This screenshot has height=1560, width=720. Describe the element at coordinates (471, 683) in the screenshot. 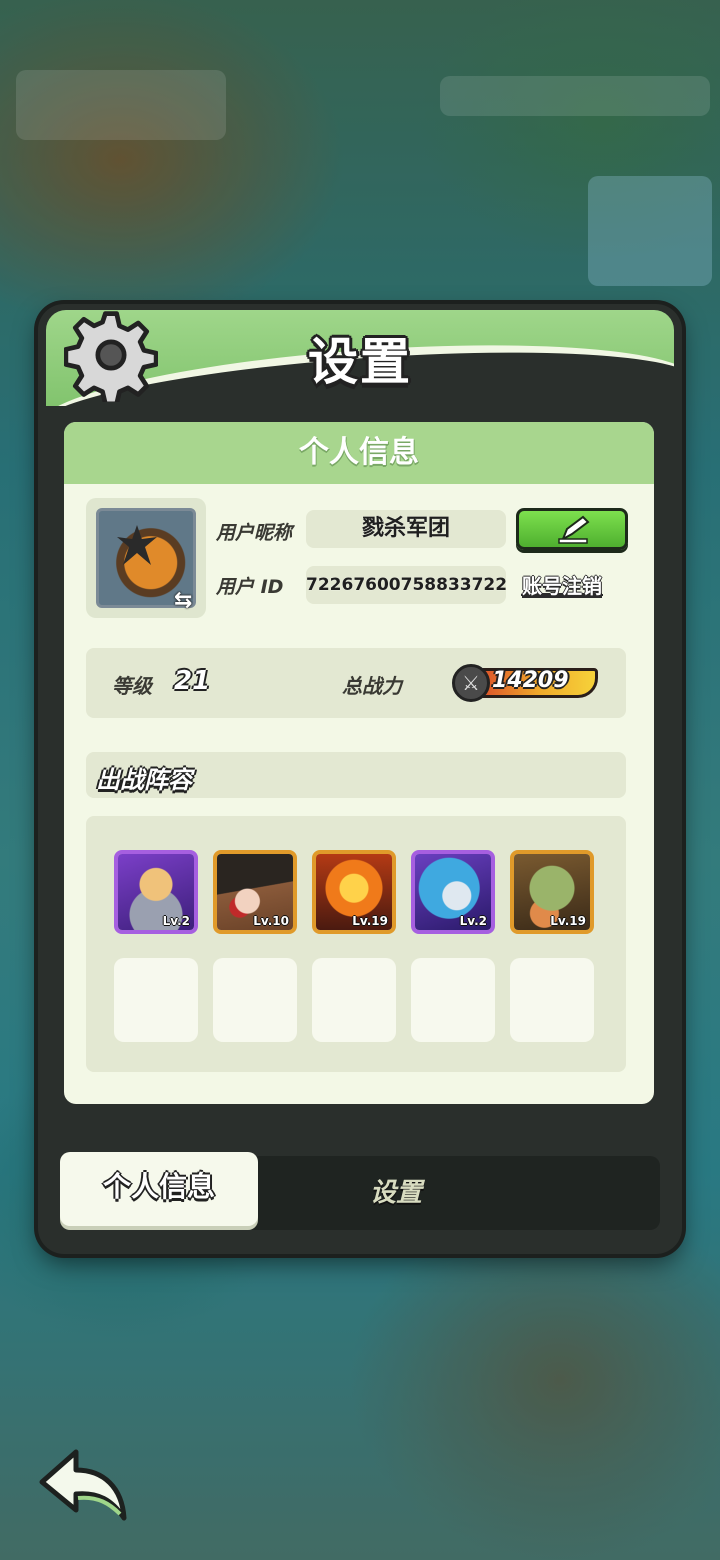

I see `crossed-swords-icon: ⚔` at that location.